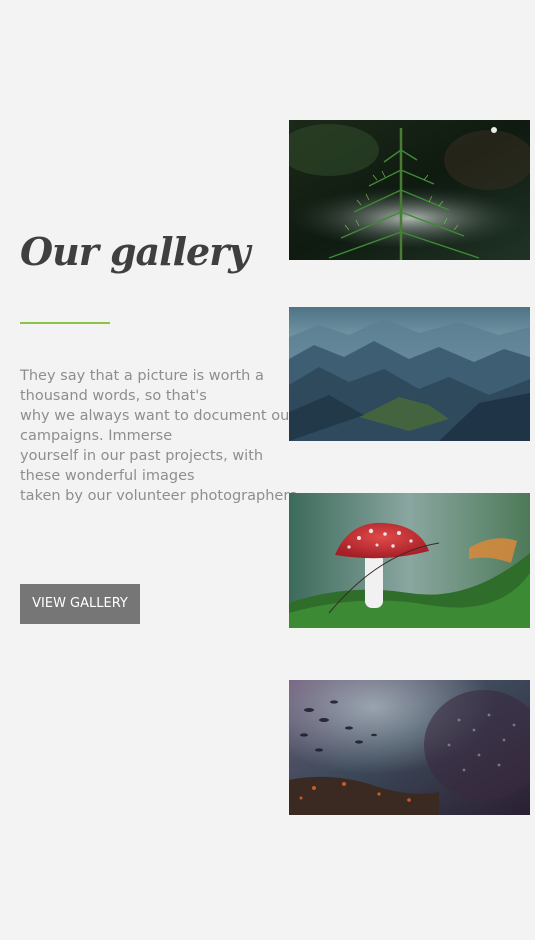 The width and height of the screenshot is (535, 940). What do you see at coordinates (96, 436) in the screenshot?
I see `description-line: campaigns. Immerse` at bounding box center [96, 436].